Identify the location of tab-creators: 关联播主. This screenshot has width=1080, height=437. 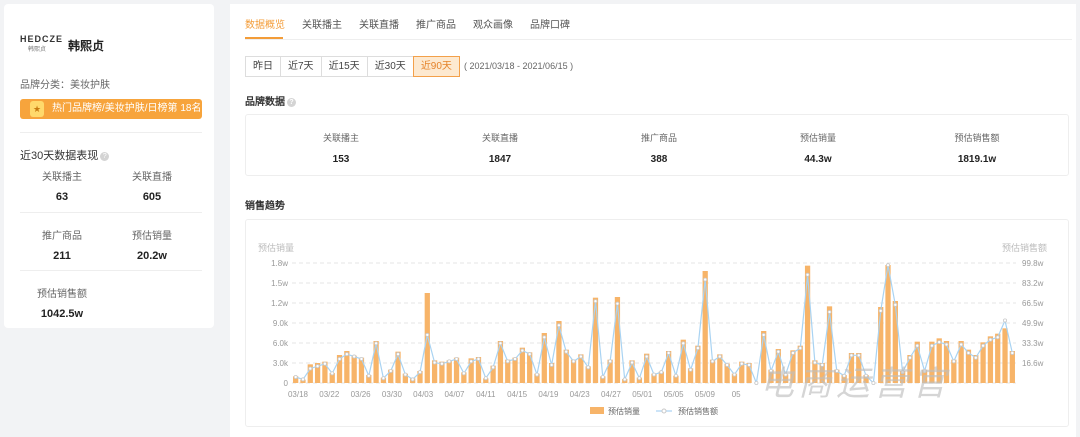
(322, 23).